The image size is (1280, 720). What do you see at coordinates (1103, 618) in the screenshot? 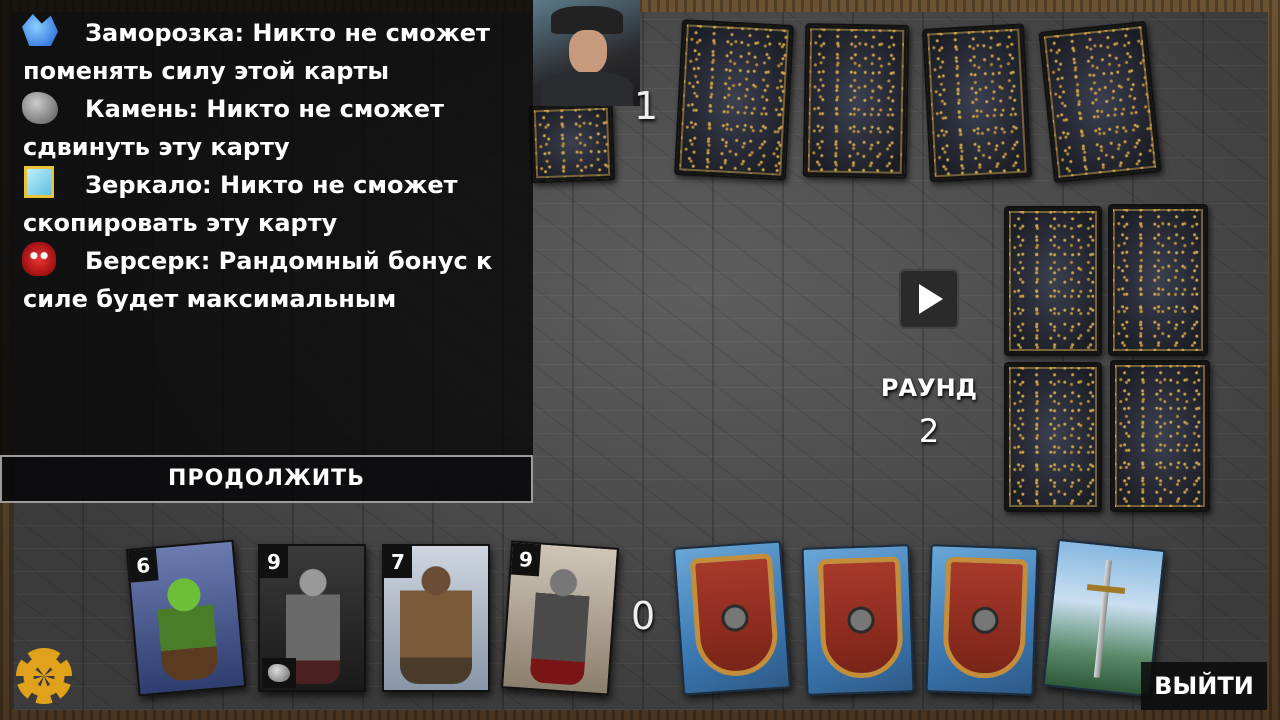
I see `sword-icon` at bounding box center [1103, 618].